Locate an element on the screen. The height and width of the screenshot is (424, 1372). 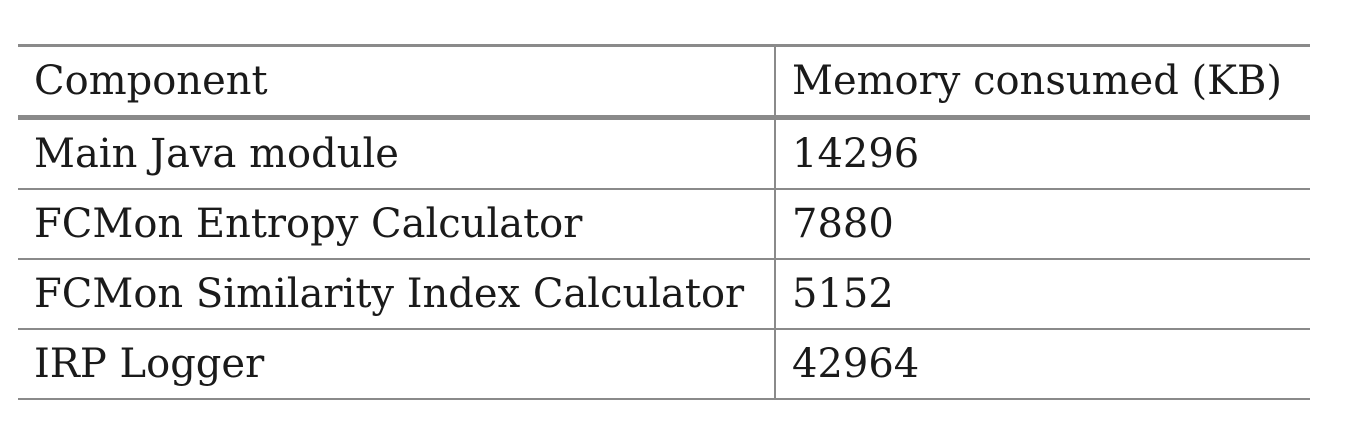
cell-component: Main Java module is located at coordinates (397, 153).